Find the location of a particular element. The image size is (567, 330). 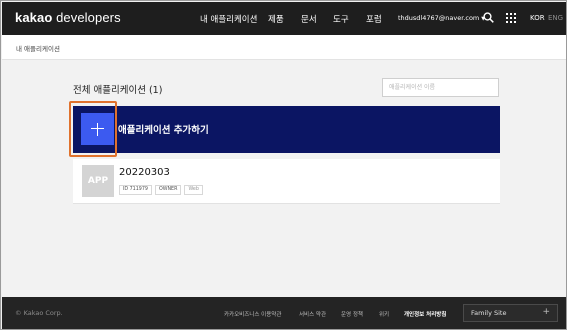

plus-icon: + is located at coordinates (546, 312).